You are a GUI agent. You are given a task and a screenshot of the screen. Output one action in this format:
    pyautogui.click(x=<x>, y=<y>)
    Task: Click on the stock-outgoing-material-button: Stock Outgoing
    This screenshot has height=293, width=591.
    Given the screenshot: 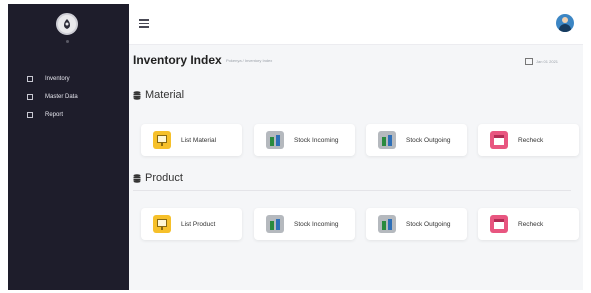 What is the action you would take?
    pyautogui.click(x=416, y=140)
    